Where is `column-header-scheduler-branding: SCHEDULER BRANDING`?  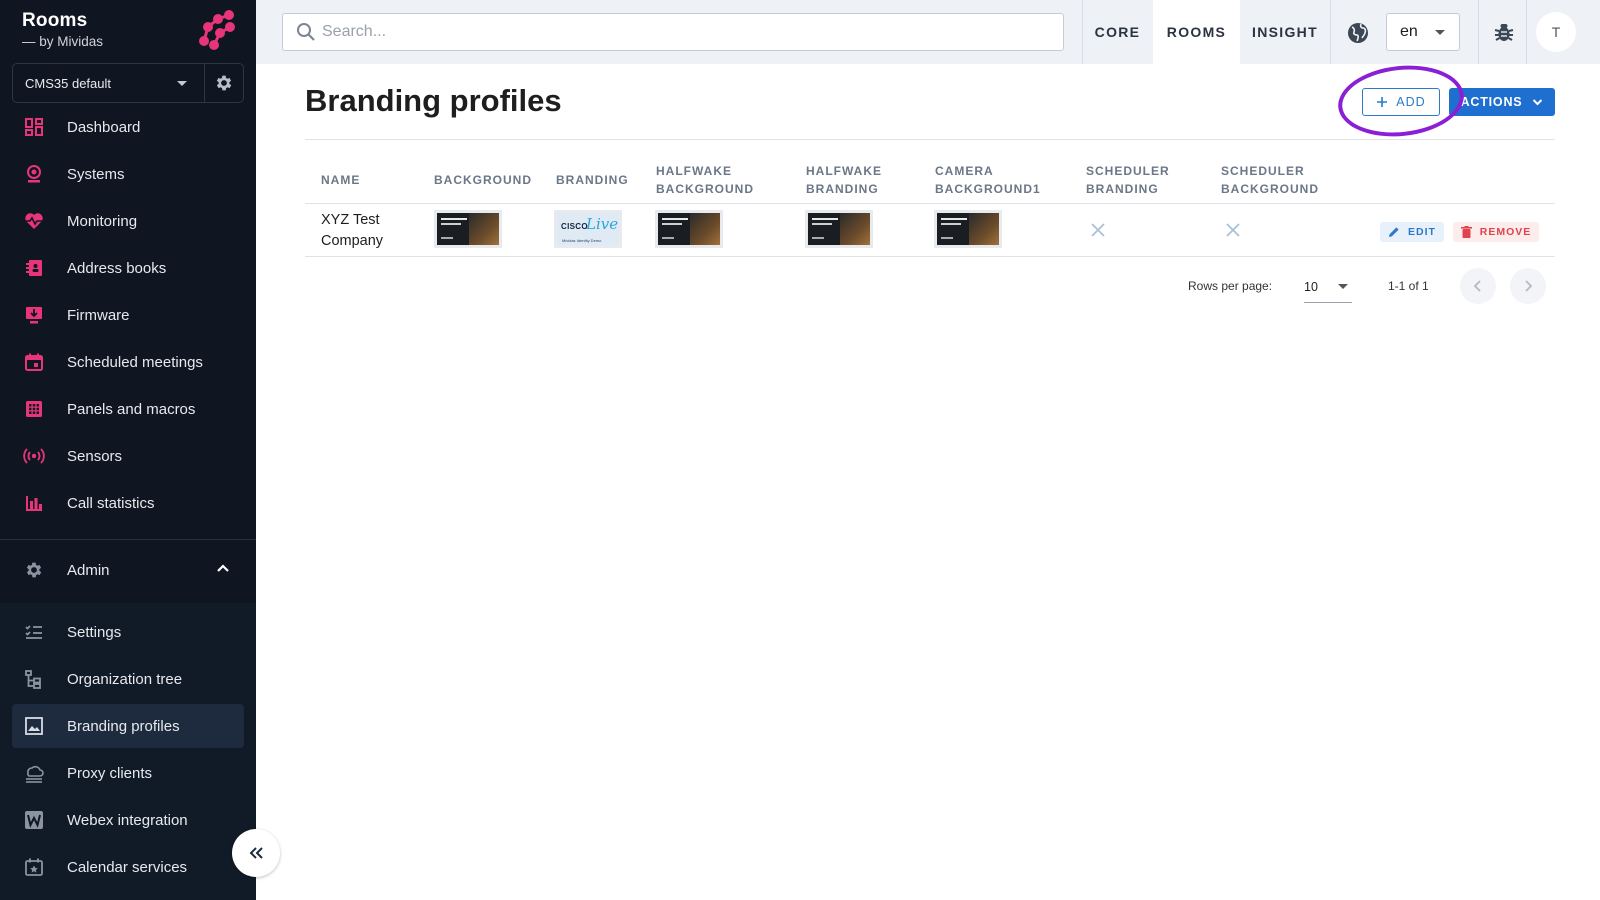
column-header-scheduler-branding: SCHEDULER BRANDING is located at coordinates (1128, 180).